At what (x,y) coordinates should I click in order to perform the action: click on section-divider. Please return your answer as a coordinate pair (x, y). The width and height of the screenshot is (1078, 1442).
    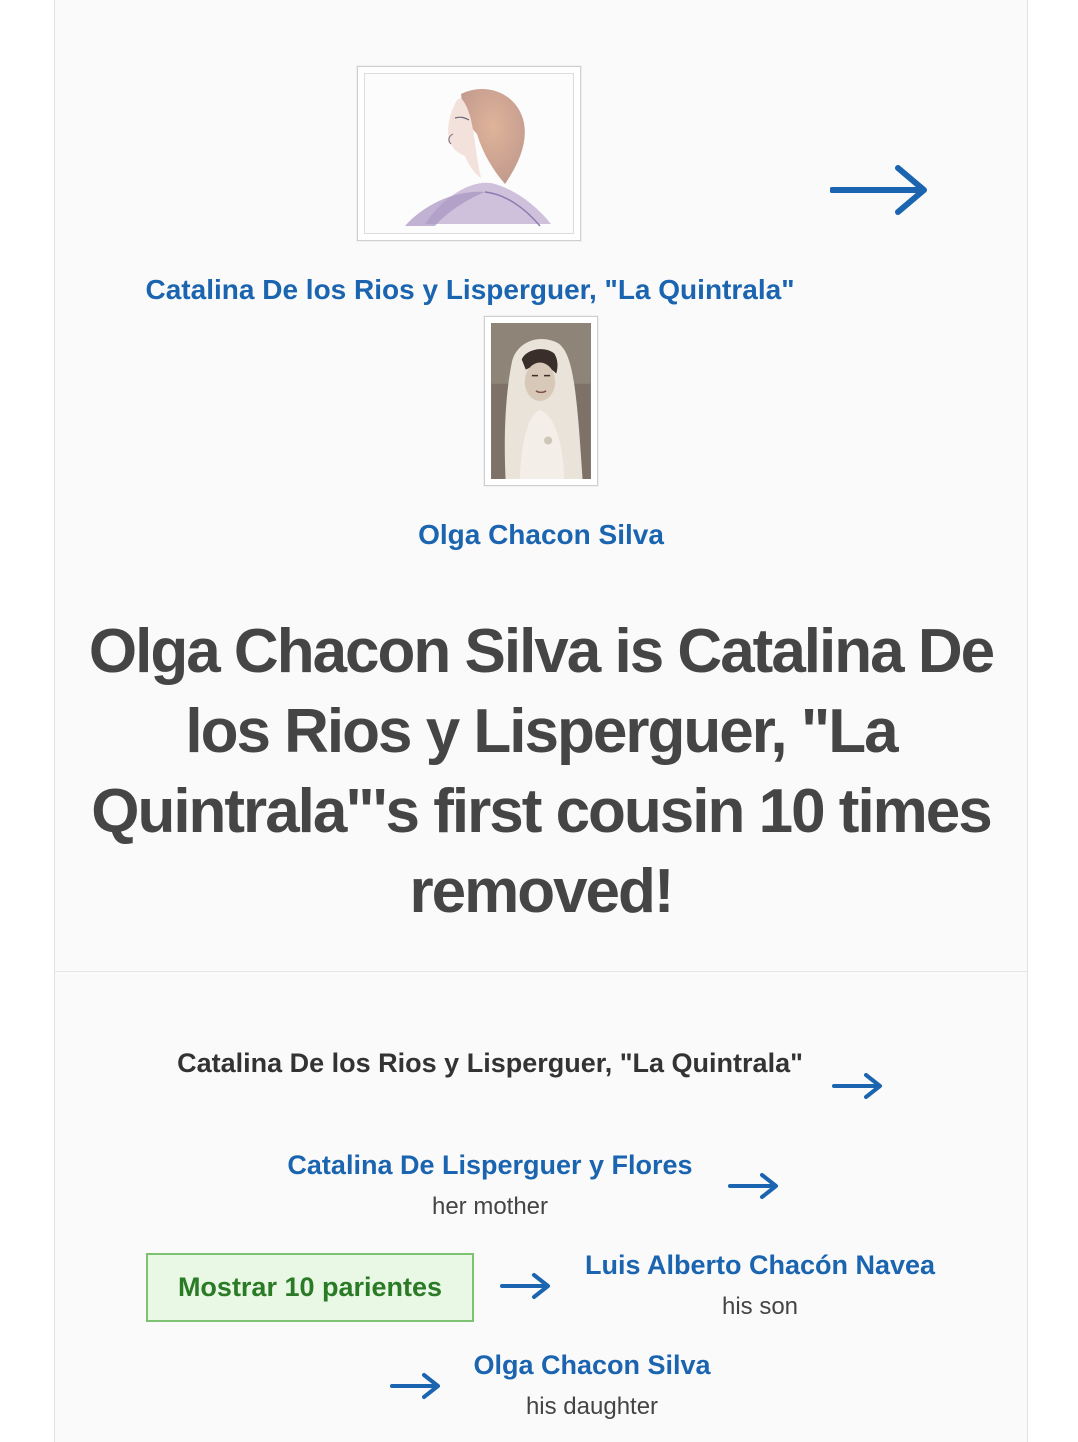
    Looking at the image, I should click on (541, 971).